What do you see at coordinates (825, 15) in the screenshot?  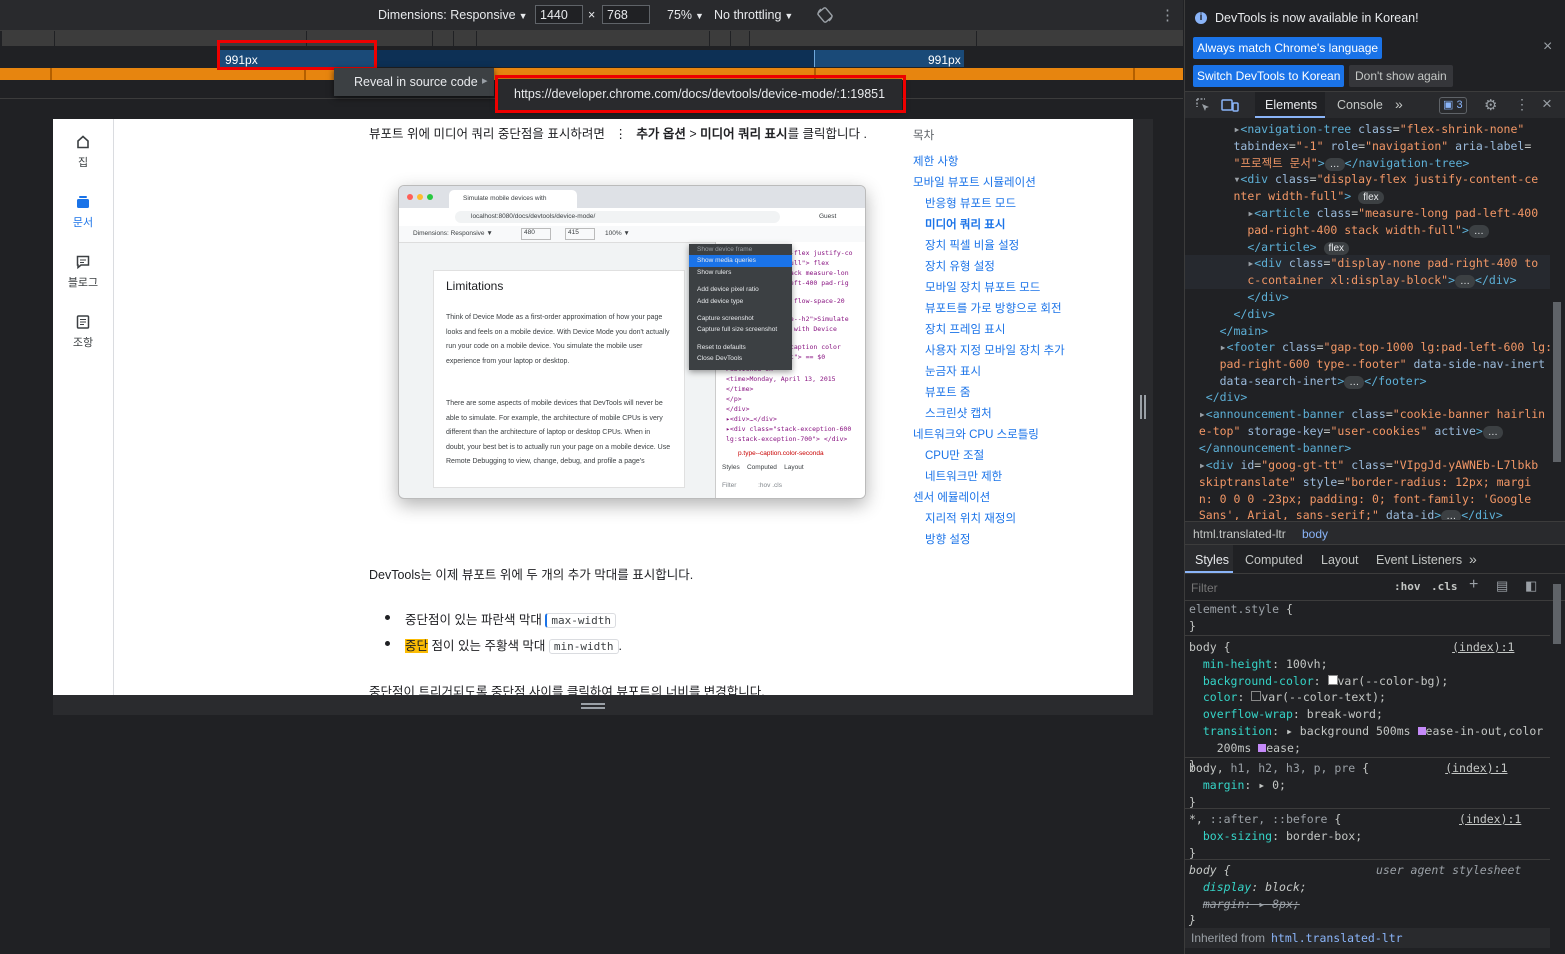 I see `rotate-icon` at bounding box center [825, 15].